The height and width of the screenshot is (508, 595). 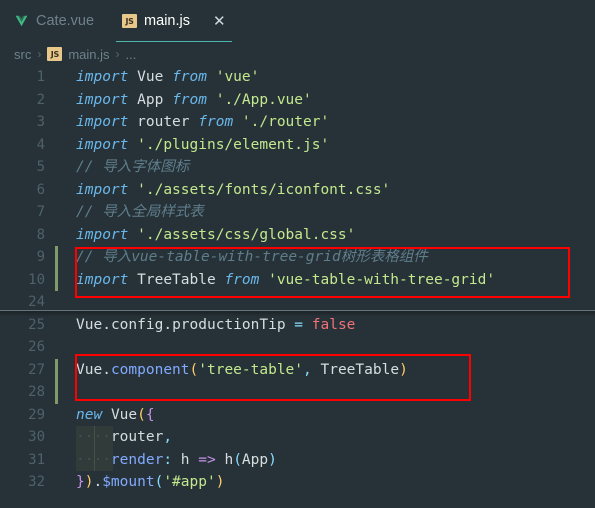 What do you see at coordinates (251, 369) in the screenshot?
I see `token: 'tree-table'` at bounding box center [251, 369].